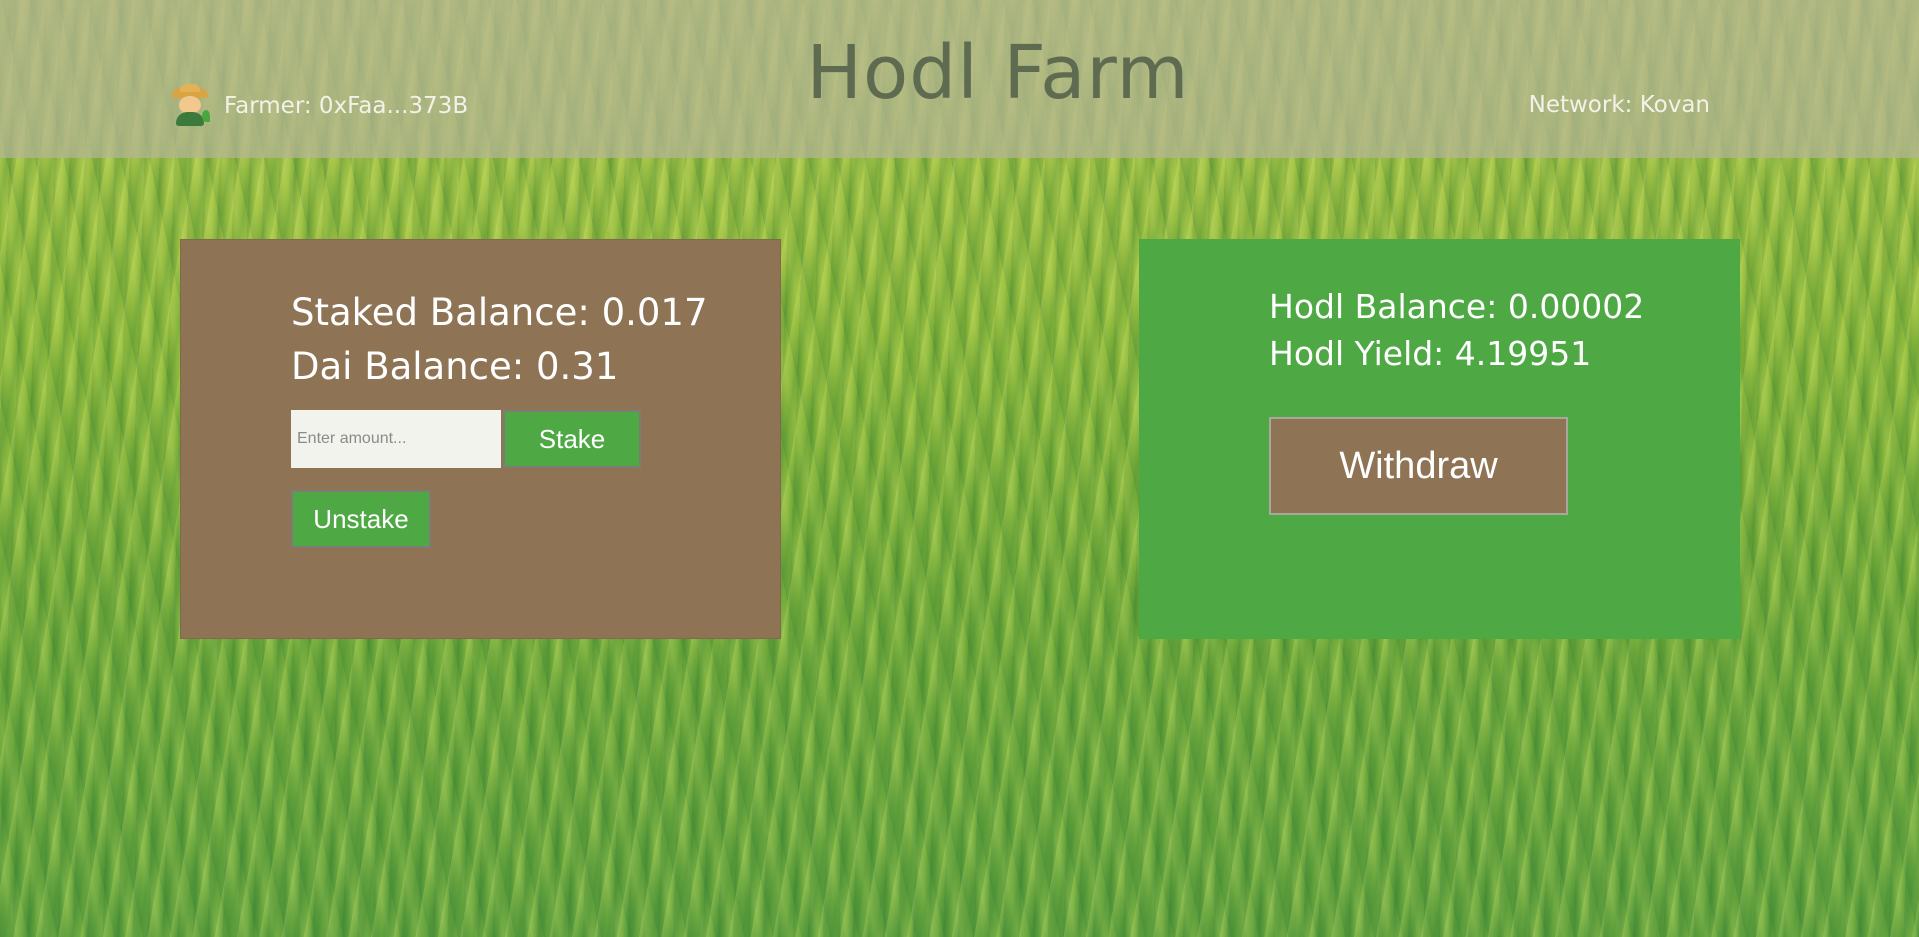  What do you see at coordinates (572, 439) in the screenshot?
I see `stake-button: Stake` at bounding box center [572, 439].